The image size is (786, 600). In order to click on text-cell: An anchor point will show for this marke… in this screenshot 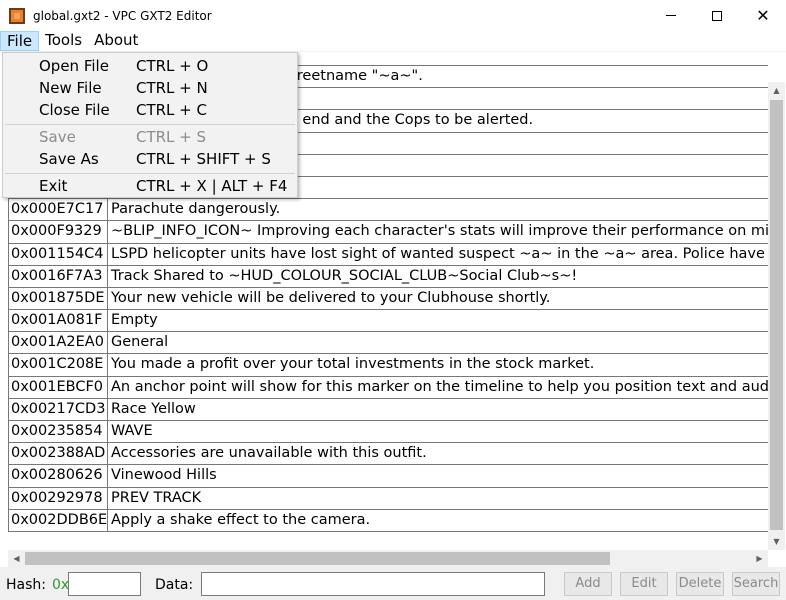, I will do `click(438, 387)`.